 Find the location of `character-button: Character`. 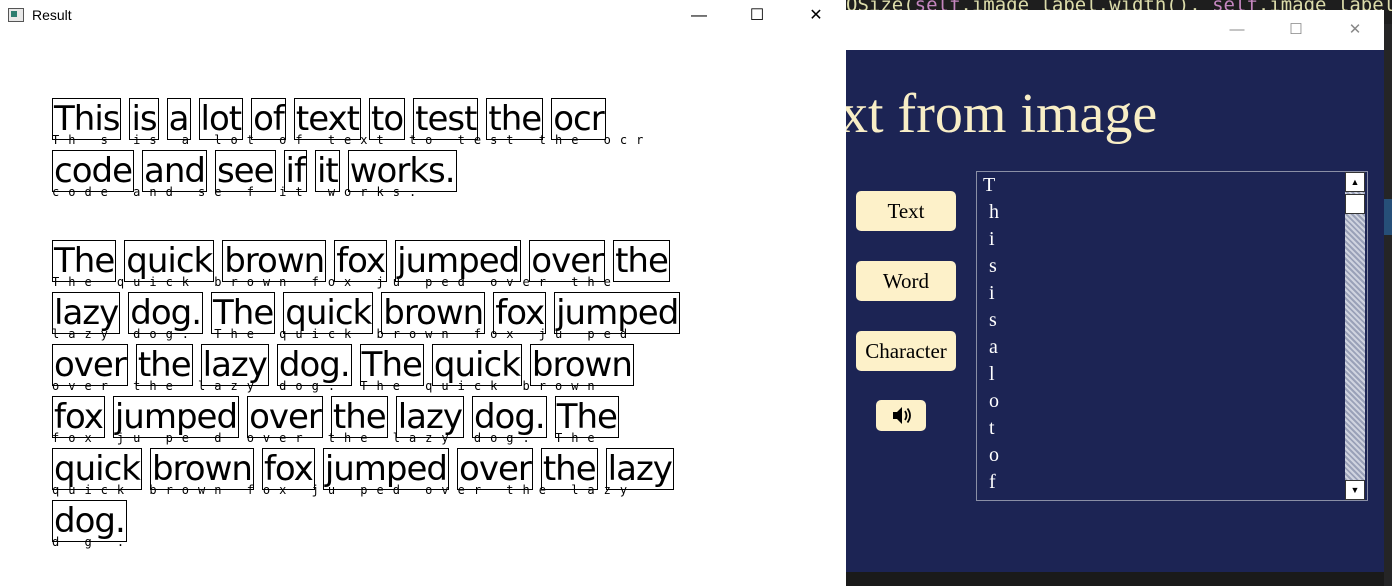

character-button: Character is located at coordinates (906, 351).